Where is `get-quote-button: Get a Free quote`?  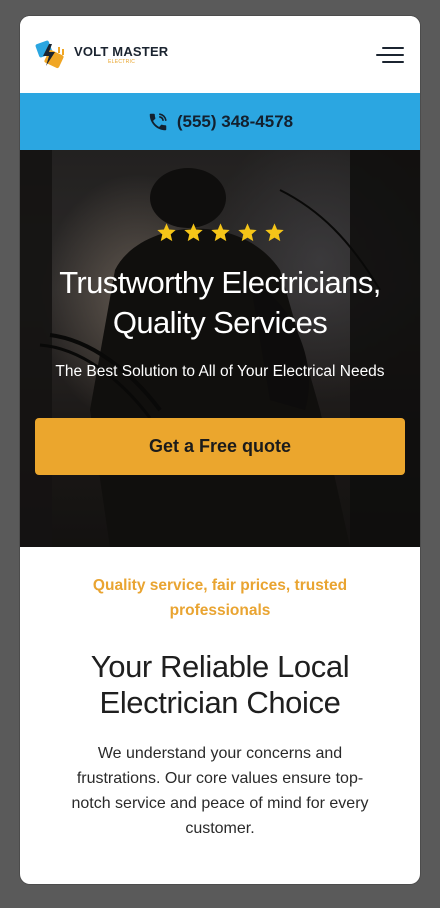 get-quote-button: Get a Free quote is located at coordinates (220, 446).